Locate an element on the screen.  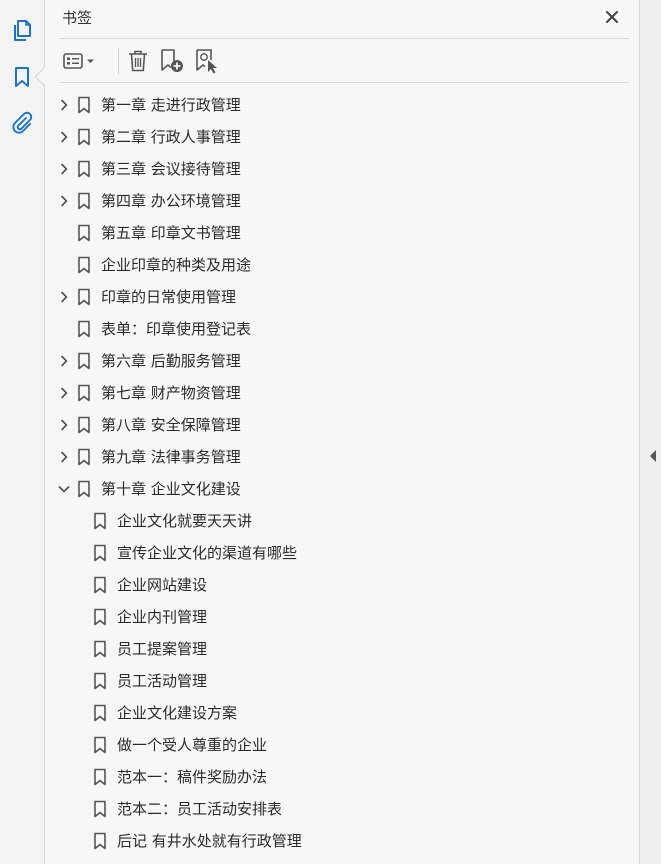
bookmark-item: 企业文化建设方案 is located at coordinates (342, 713).